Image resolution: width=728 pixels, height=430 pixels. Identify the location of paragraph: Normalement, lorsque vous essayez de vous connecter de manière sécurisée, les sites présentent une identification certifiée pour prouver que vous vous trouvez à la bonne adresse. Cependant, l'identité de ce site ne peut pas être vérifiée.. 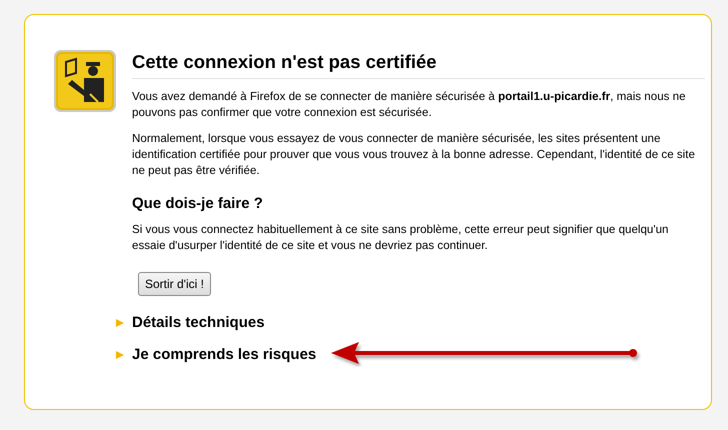
(414, 155).